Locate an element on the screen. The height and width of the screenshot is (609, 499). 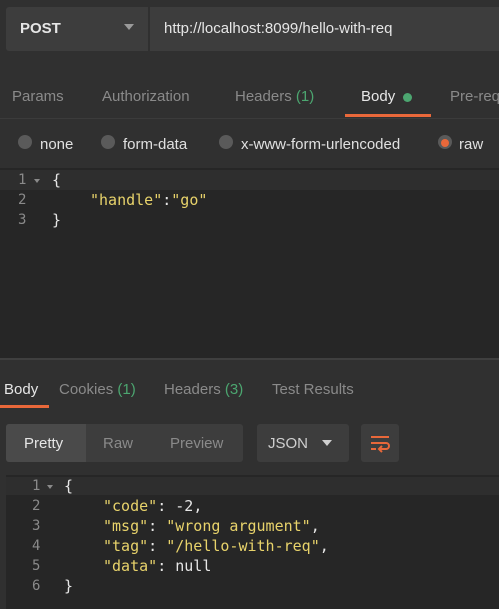
json-key: "msg" is located at coordinates (126, 526).